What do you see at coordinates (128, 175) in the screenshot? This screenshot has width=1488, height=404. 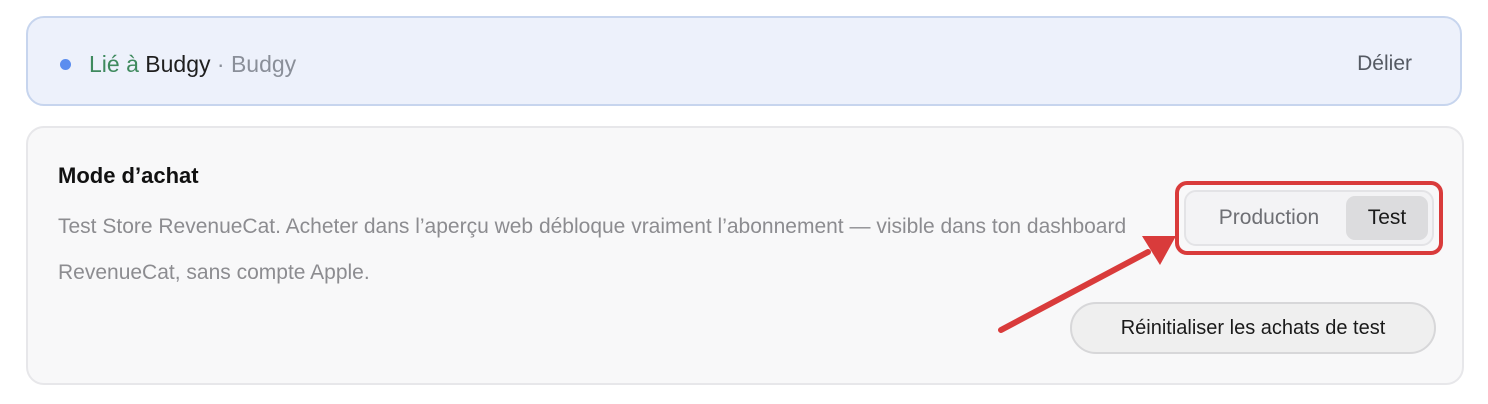 I see `purchase-mode-title: Mode d’achat` at bounding box center [128, 175].